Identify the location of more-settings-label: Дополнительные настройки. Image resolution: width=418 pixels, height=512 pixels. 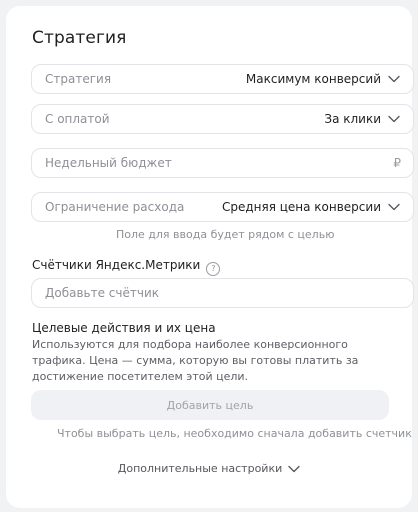
(200, 468).